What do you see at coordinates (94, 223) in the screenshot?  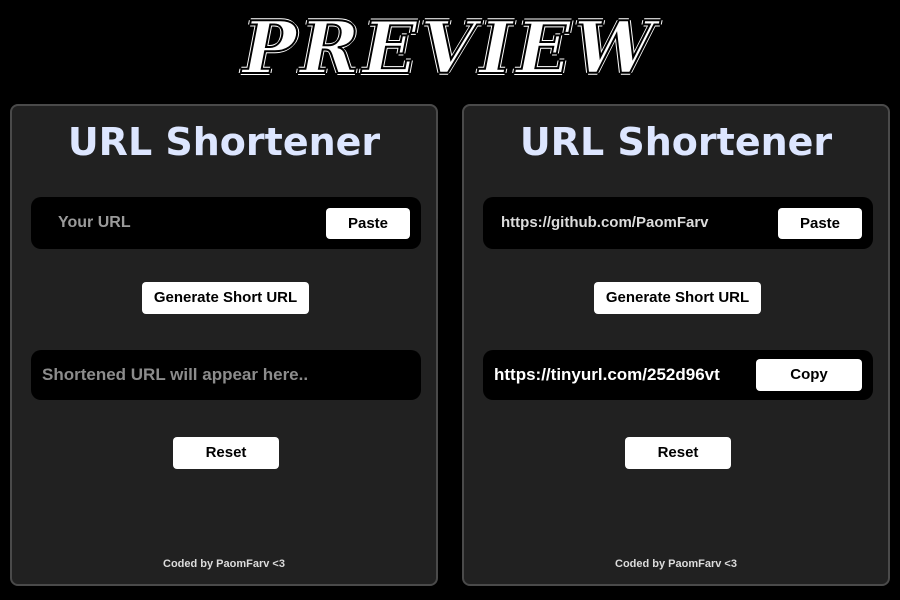 I see `url-input-placeholder: Your URL` at bounding box center [94, 223].